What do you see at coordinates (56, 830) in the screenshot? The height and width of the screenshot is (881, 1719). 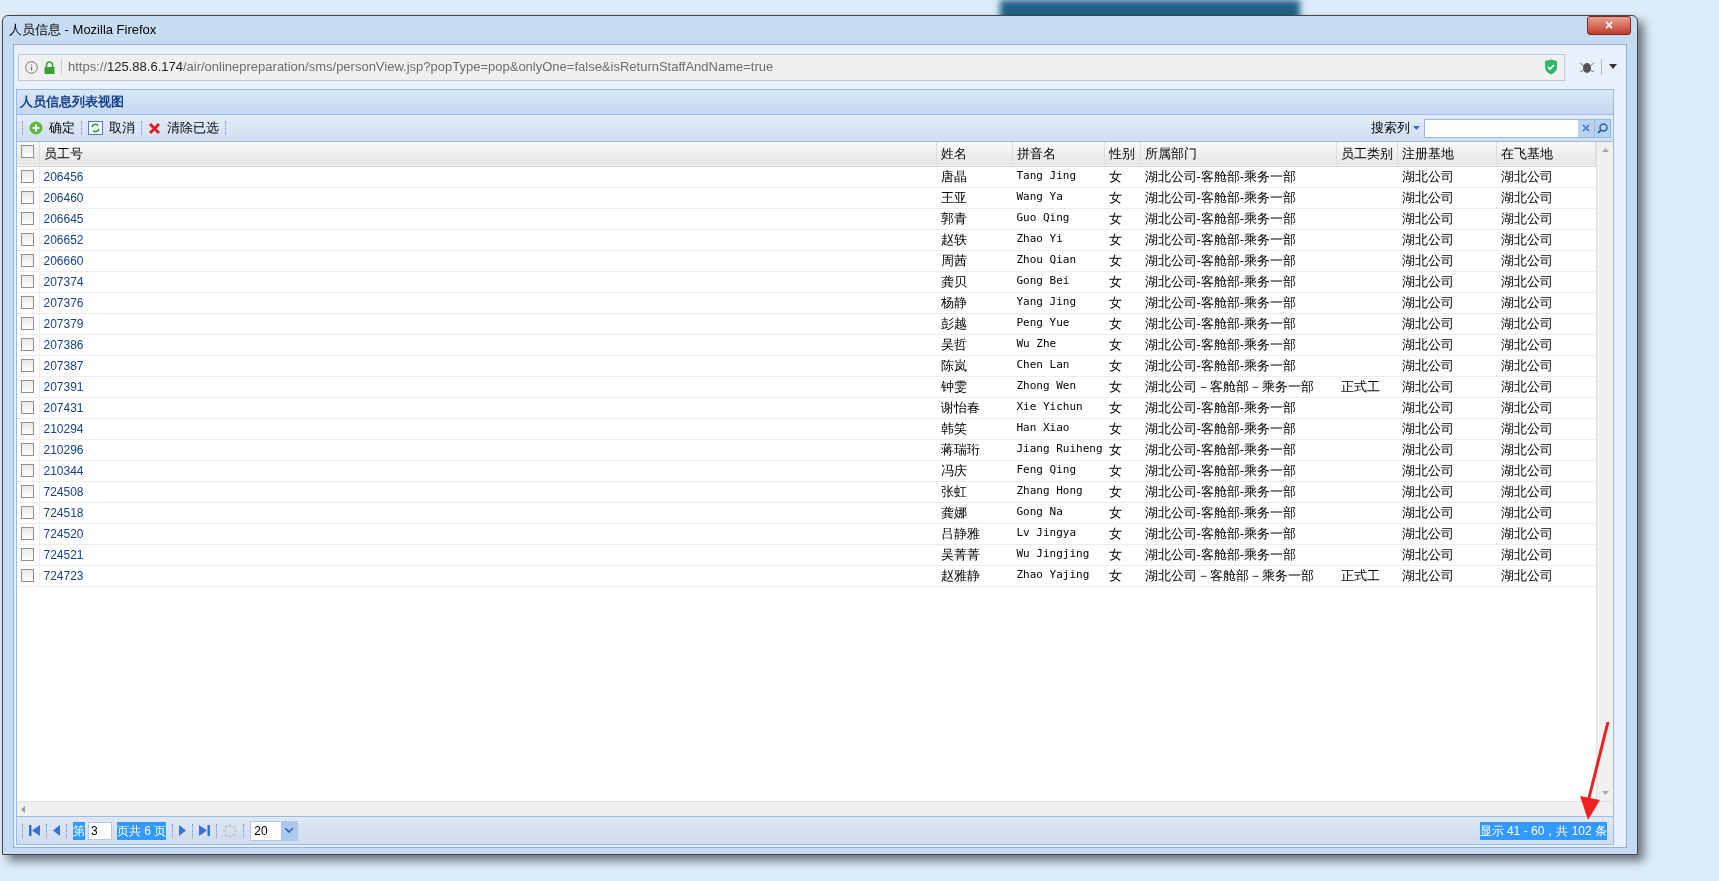 I see `previous-page-icon` at bounding box center [56, 830].